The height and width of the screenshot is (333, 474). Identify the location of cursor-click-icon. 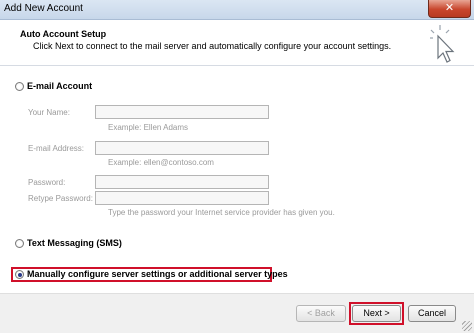
(442, 44).